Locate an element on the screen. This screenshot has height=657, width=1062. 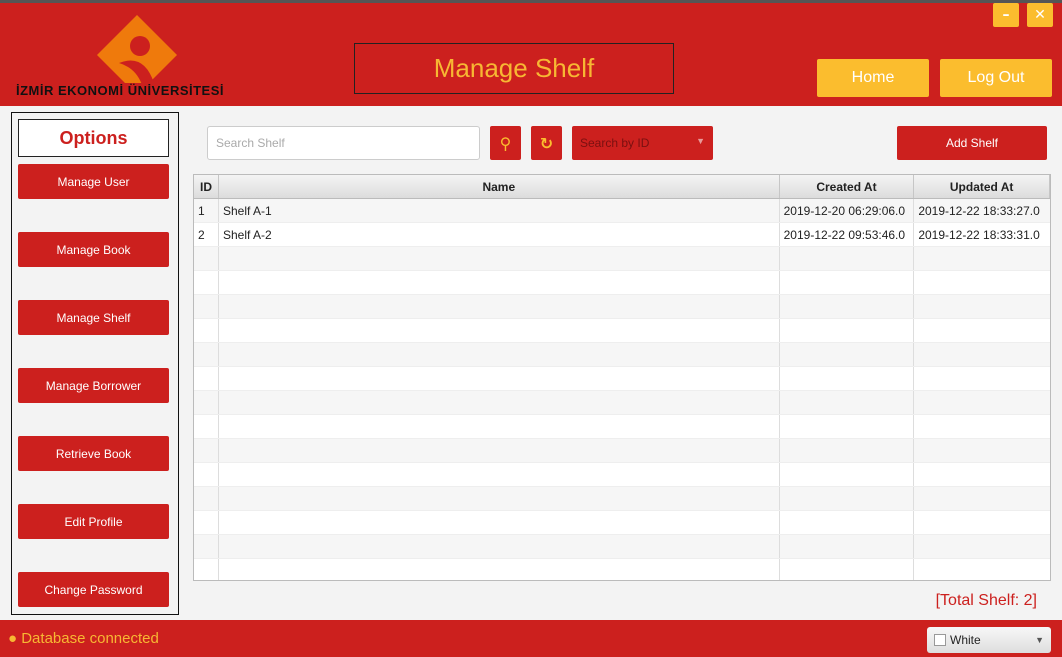
minimize-button: – is located at coordinates (1006, 15).